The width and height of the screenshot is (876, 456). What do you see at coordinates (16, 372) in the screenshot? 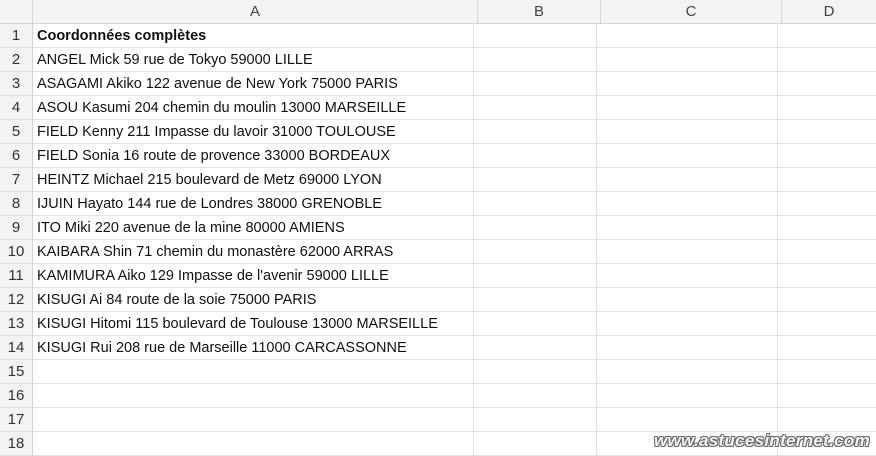
I see `row-header: 15` at bounding box center [16, 372].